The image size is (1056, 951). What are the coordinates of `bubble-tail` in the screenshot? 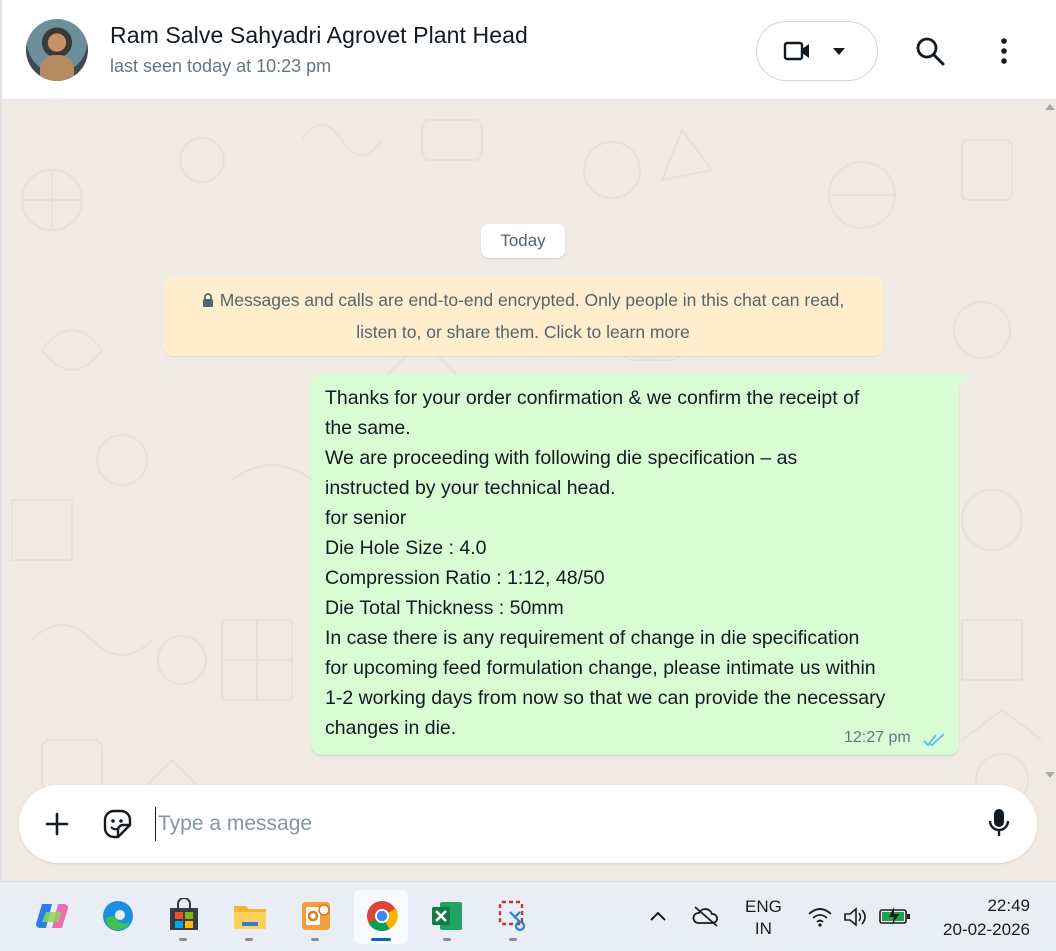 It's located at (963, 382).